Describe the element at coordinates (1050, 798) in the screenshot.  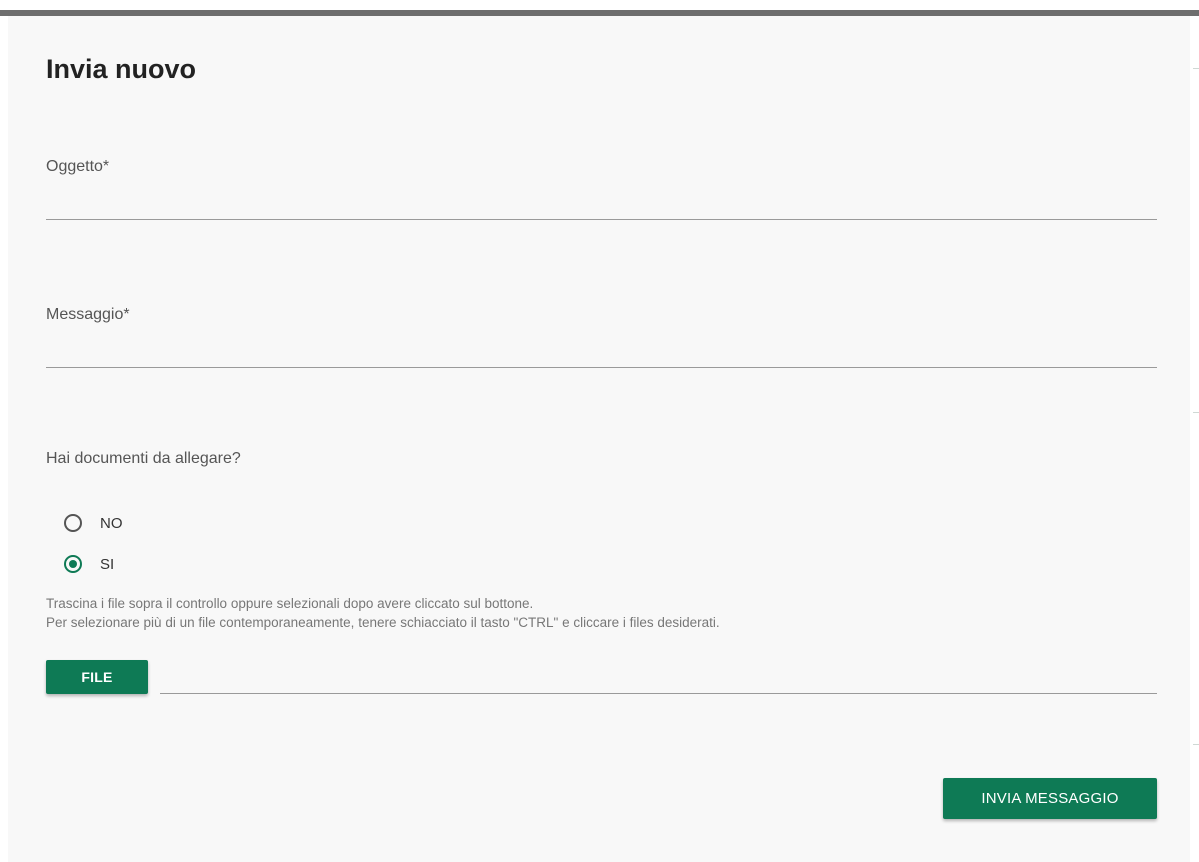
I see `send-message-button: INVIA MESSAGGIO` at that location.